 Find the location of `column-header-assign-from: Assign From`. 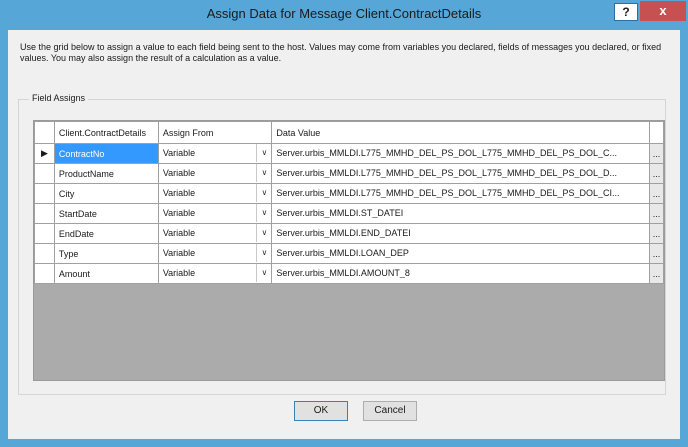

column-header-assign-from: Assign From is located at coordinates (215, 132).